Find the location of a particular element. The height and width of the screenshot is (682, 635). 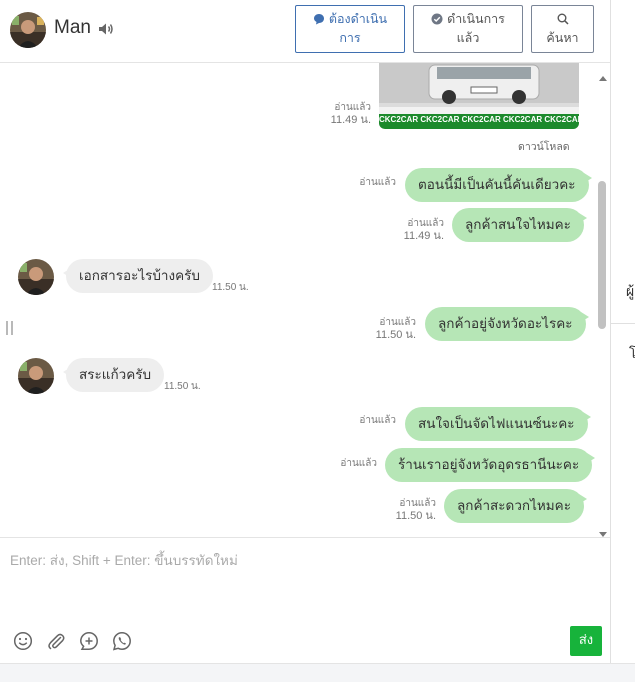

image-banner-text: CKC2CAR CKC2CAR CKC2CAR CKC2CAR CKC2CAR is located at coordinates (479, 119).